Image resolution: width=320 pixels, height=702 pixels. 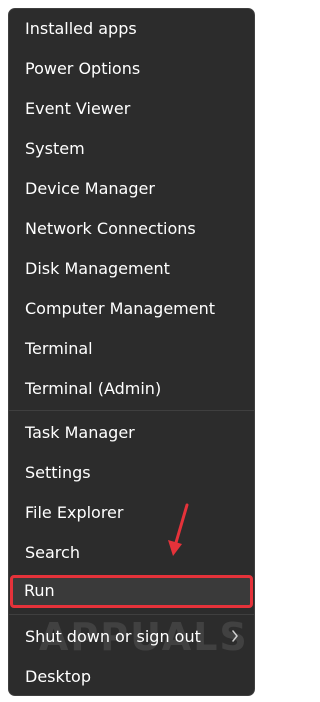 What do you see at coordinates (131, 410) in the screenshot?
I see `menu-separator` at bounding box center [131, 410].